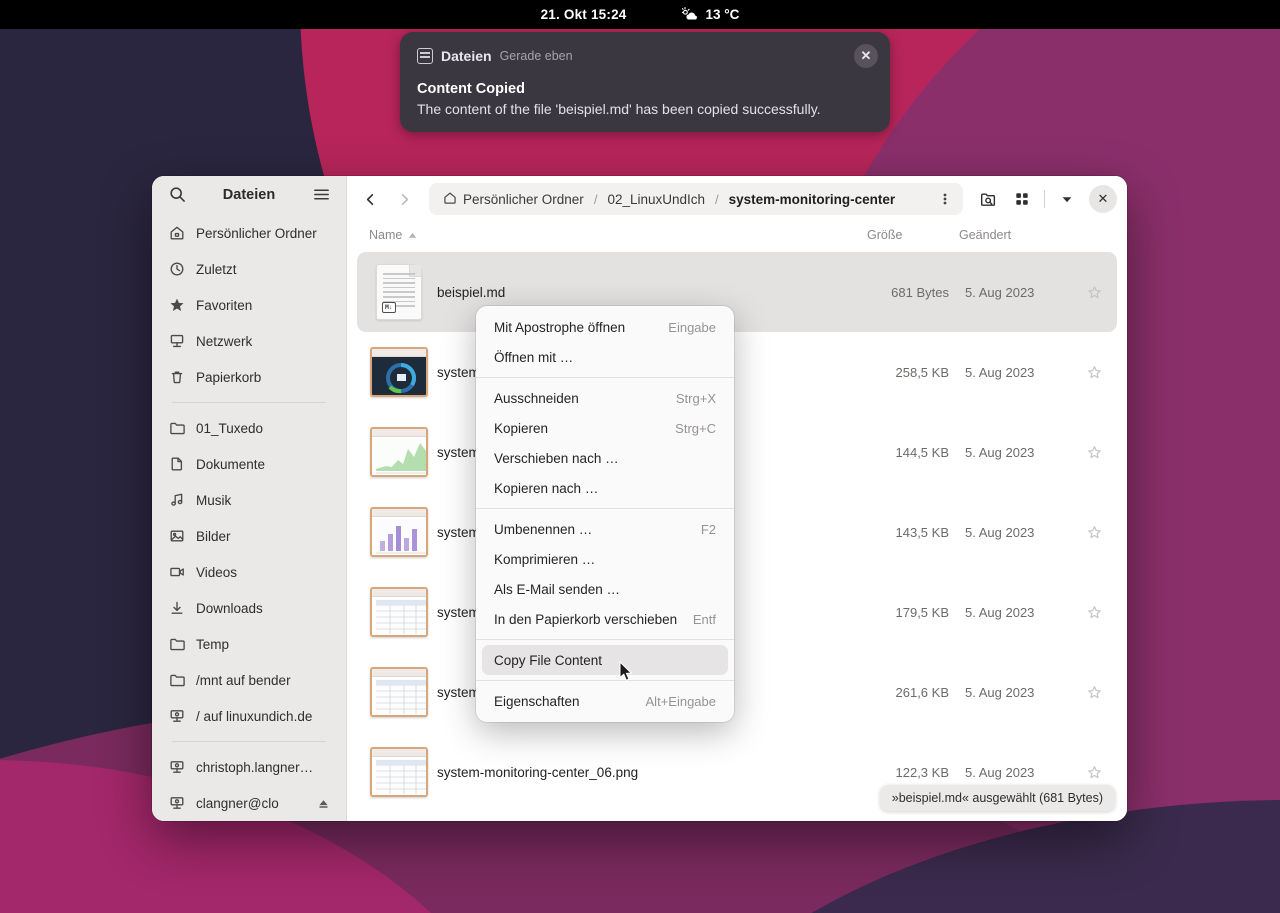 The width and height of the screenshot is (1280, 913). What do you see at coordinates (605, 529) in the screenshot?
I see `context-menu-item-umbenennen: Umbenennen … F2` at bounding box center [605, 529].